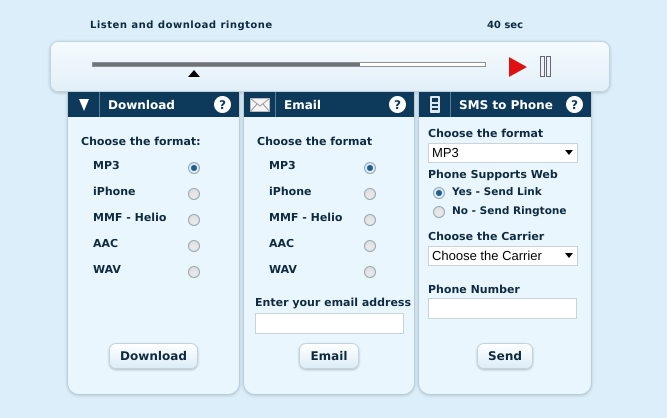 This screenshot has height=418, width=667. Describe the element at coordinates (141, 105) in the screenshot. I see `panel-title: Download` at that location.